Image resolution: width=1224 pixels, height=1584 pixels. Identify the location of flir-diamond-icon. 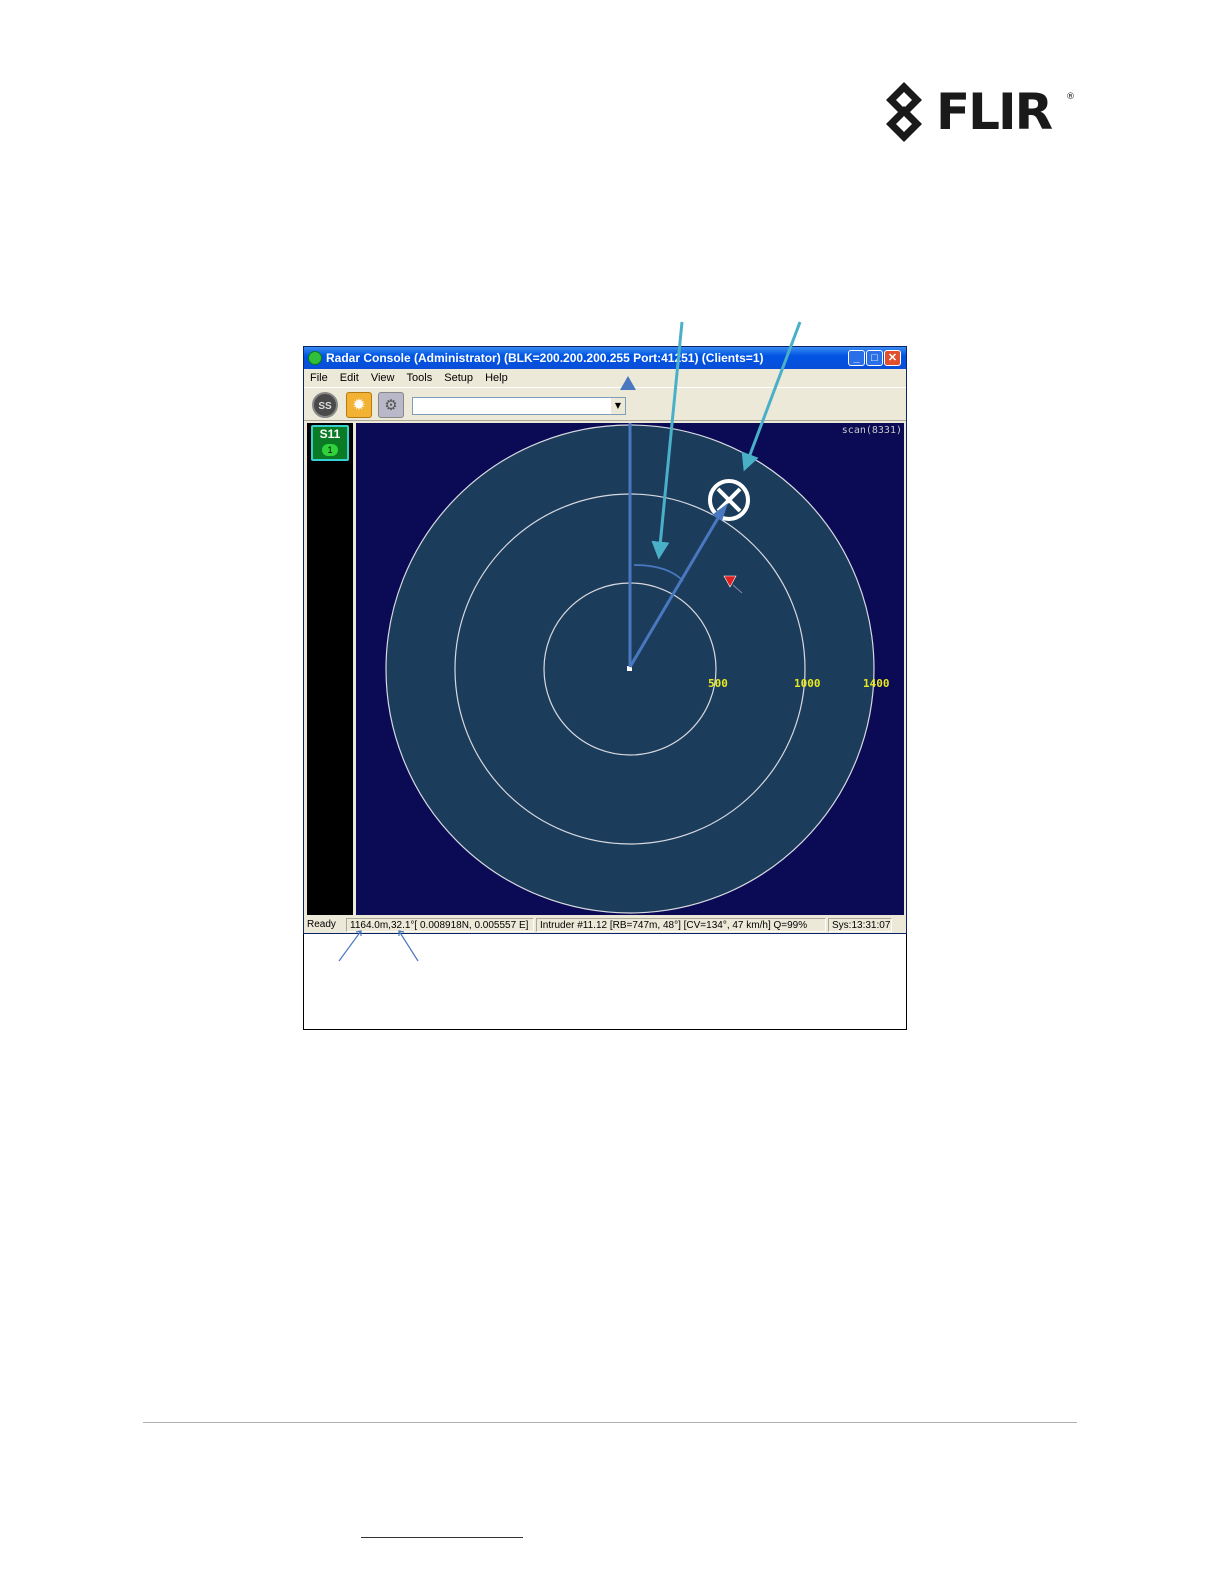
(904, 112).